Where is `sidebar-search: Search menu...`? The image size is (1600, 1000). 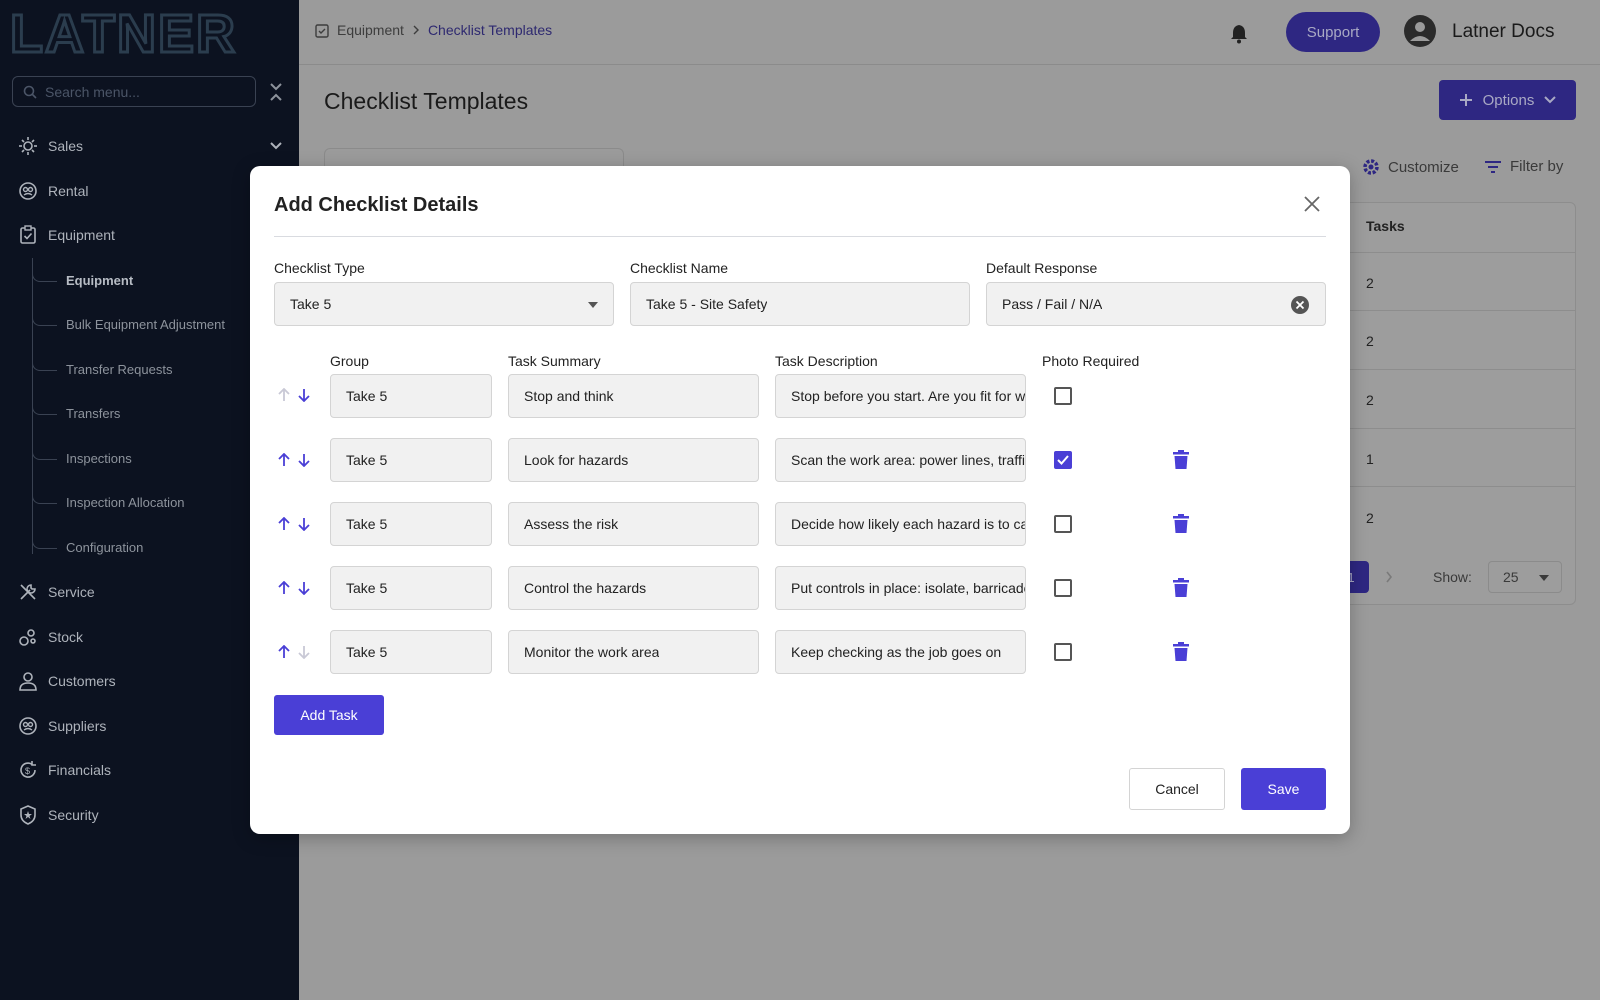 sidebar-search: Search menu... is located at coordinates (134, 91).